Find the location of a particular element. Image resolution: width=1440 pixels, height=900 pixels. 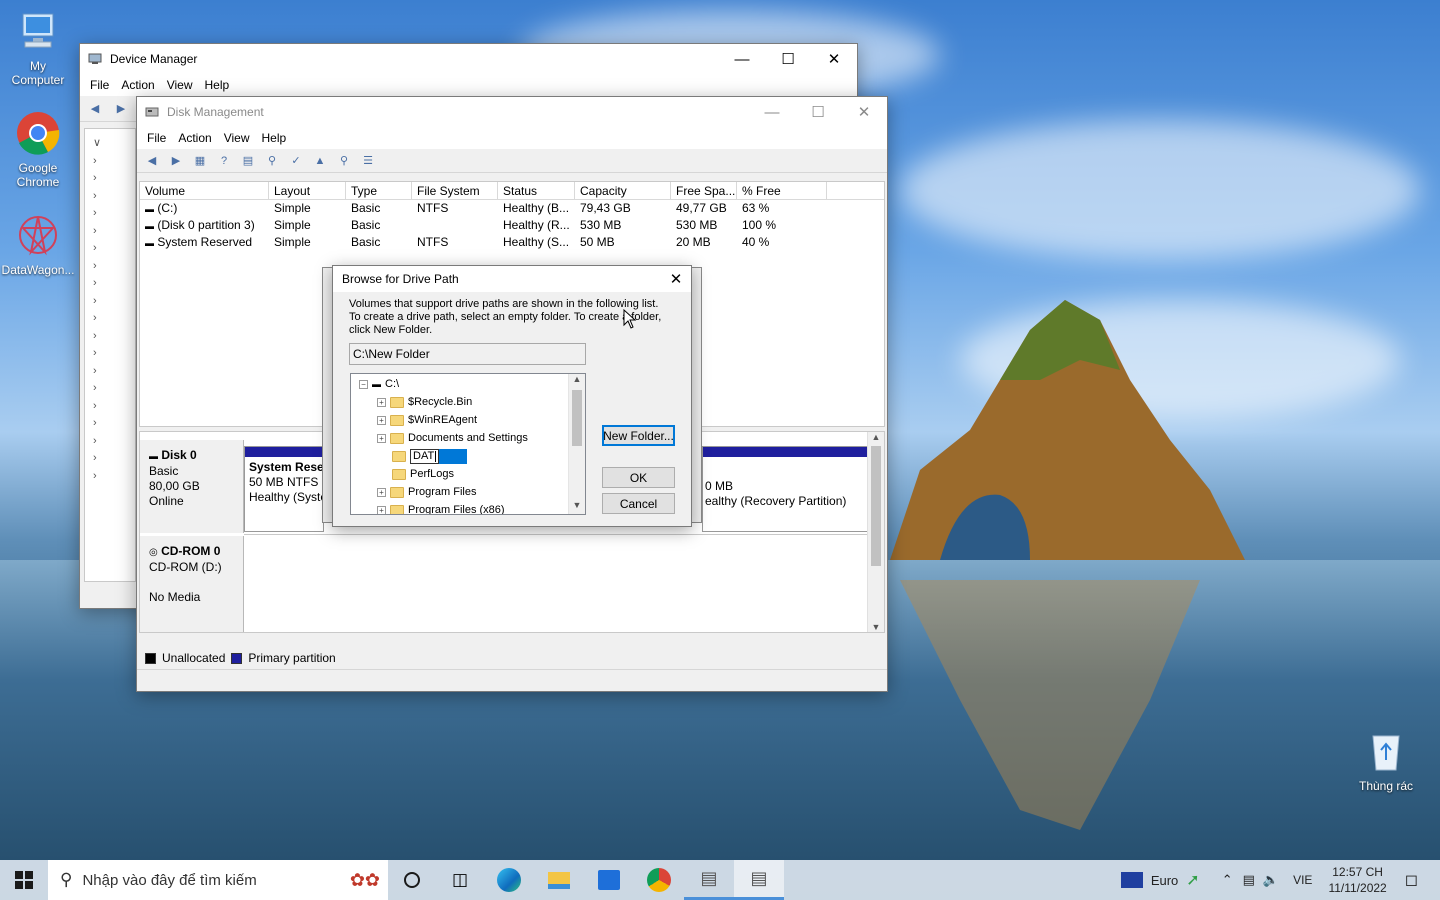

column-header-type: Type is located at coordinates (379, 190).